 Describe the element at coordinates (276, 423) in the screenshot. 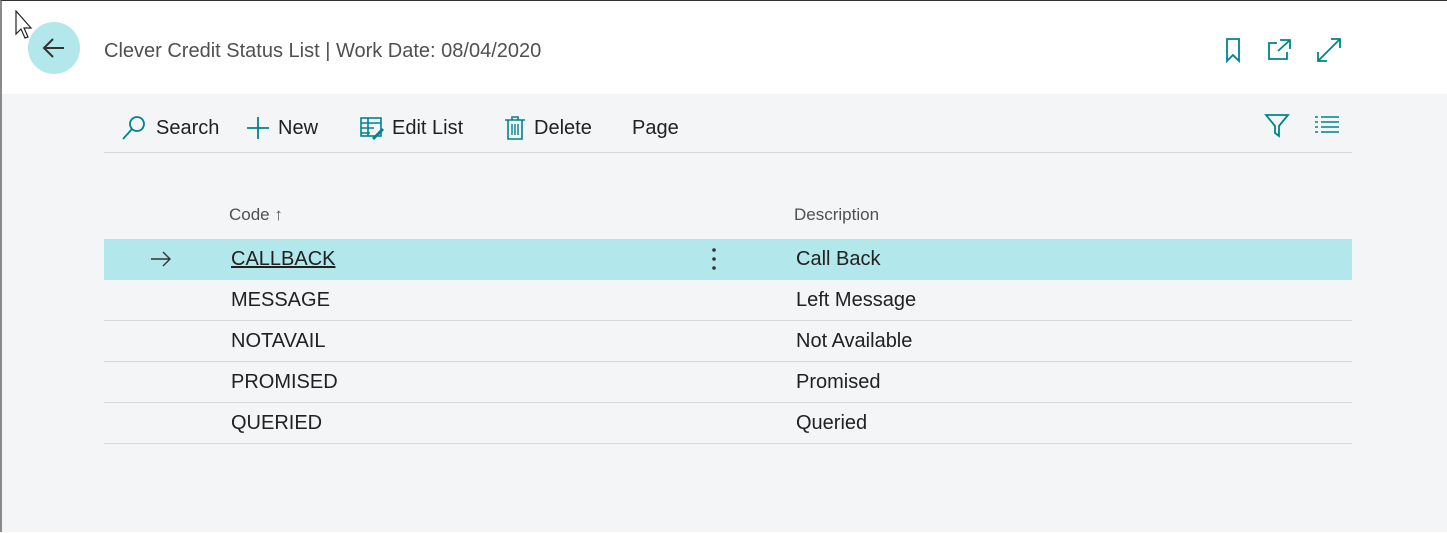

I see `code-cell: QUERIED` at that location.